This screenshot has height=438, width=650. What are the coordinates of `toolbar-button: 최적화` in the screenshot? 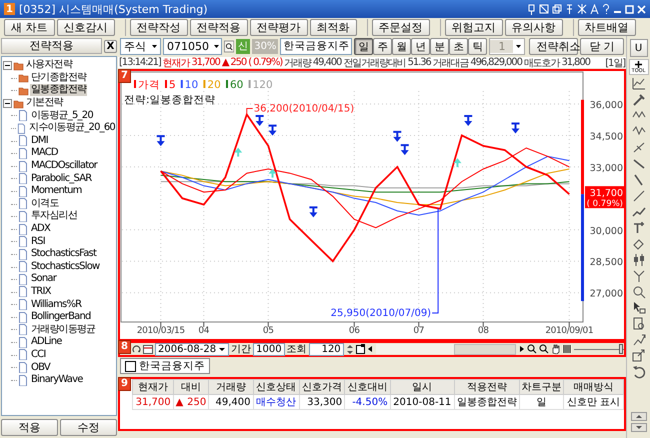 It's located at (333, 27).